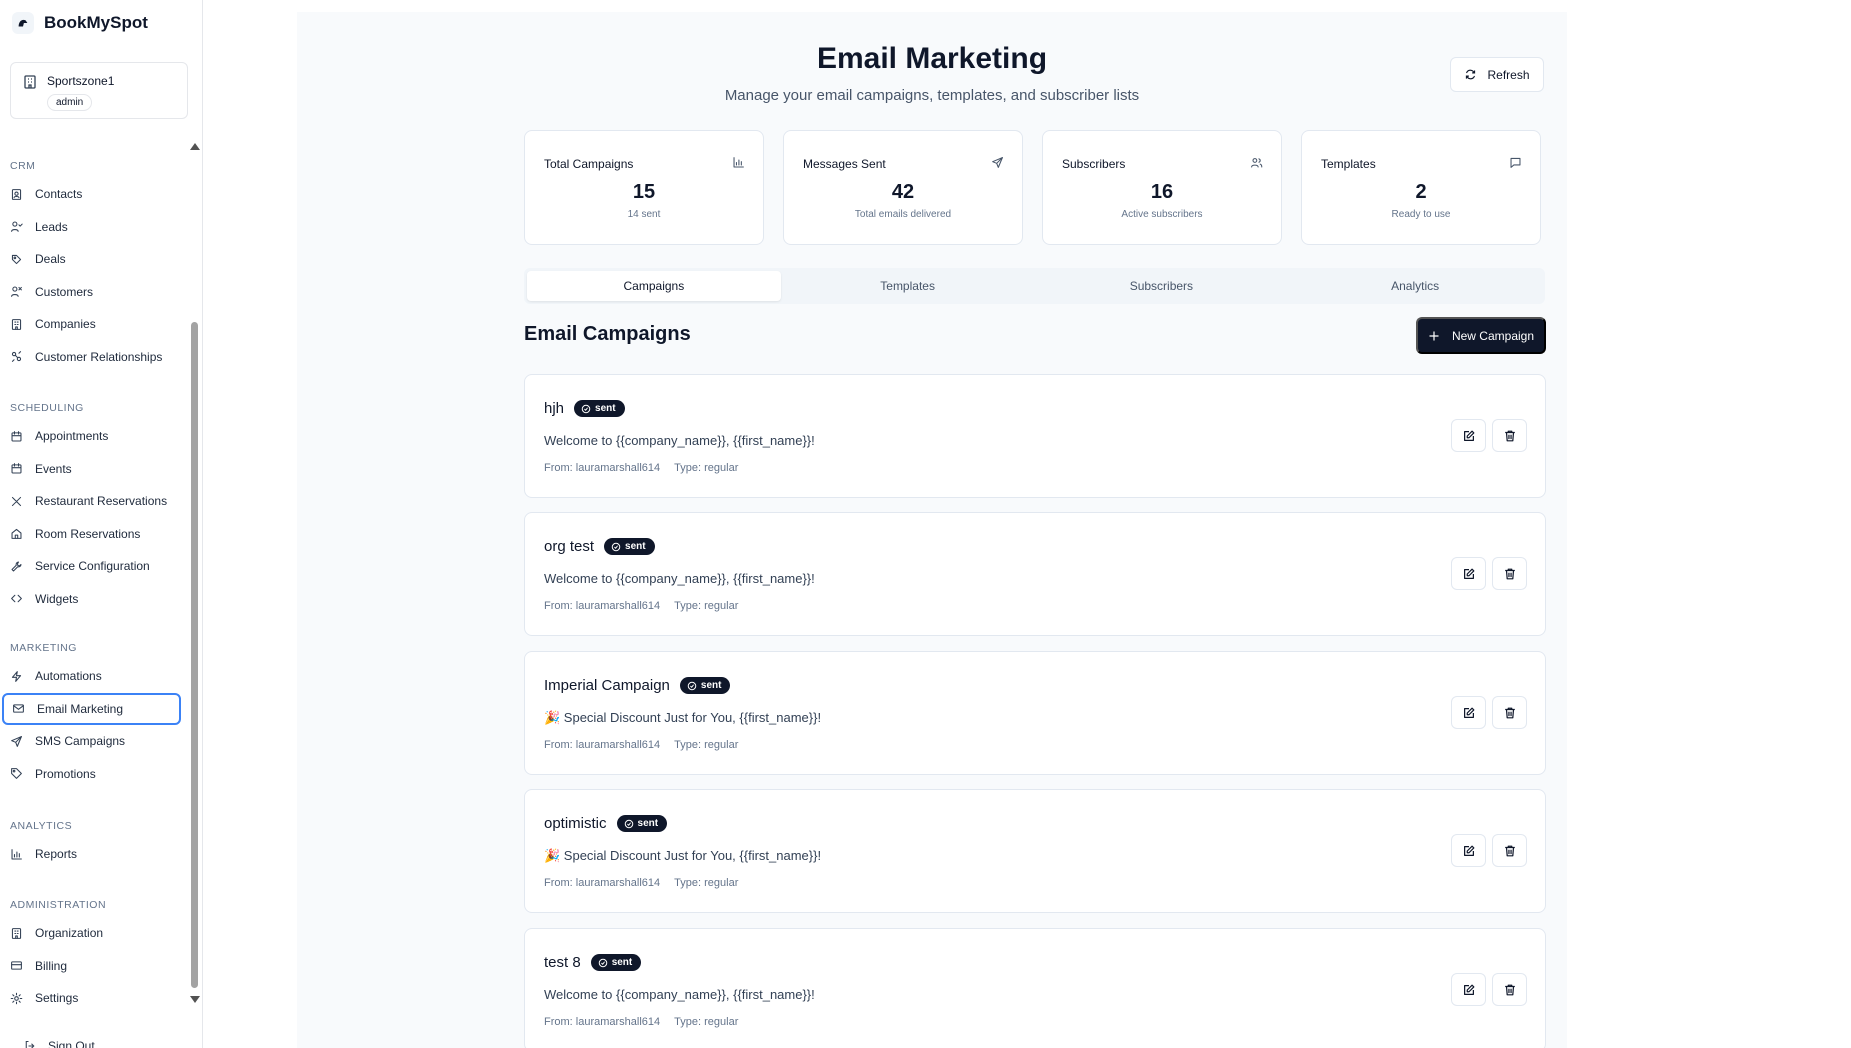  I want to click on sidebar-item-organization: Organization, so click(95, 933).